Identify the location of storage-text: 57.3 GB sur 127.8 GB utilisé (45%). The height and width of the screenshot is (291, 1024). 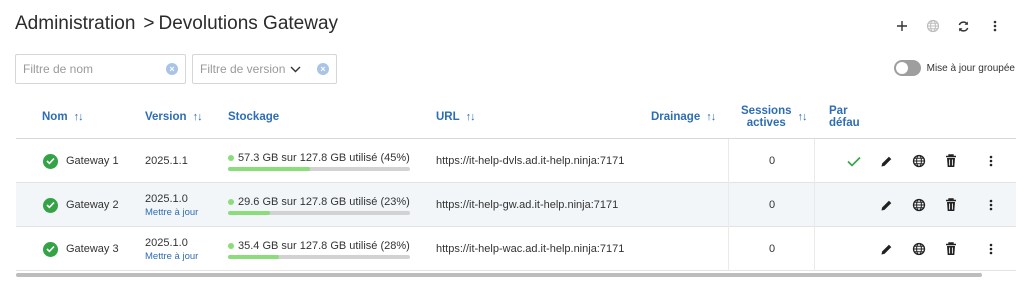
(324, 157).